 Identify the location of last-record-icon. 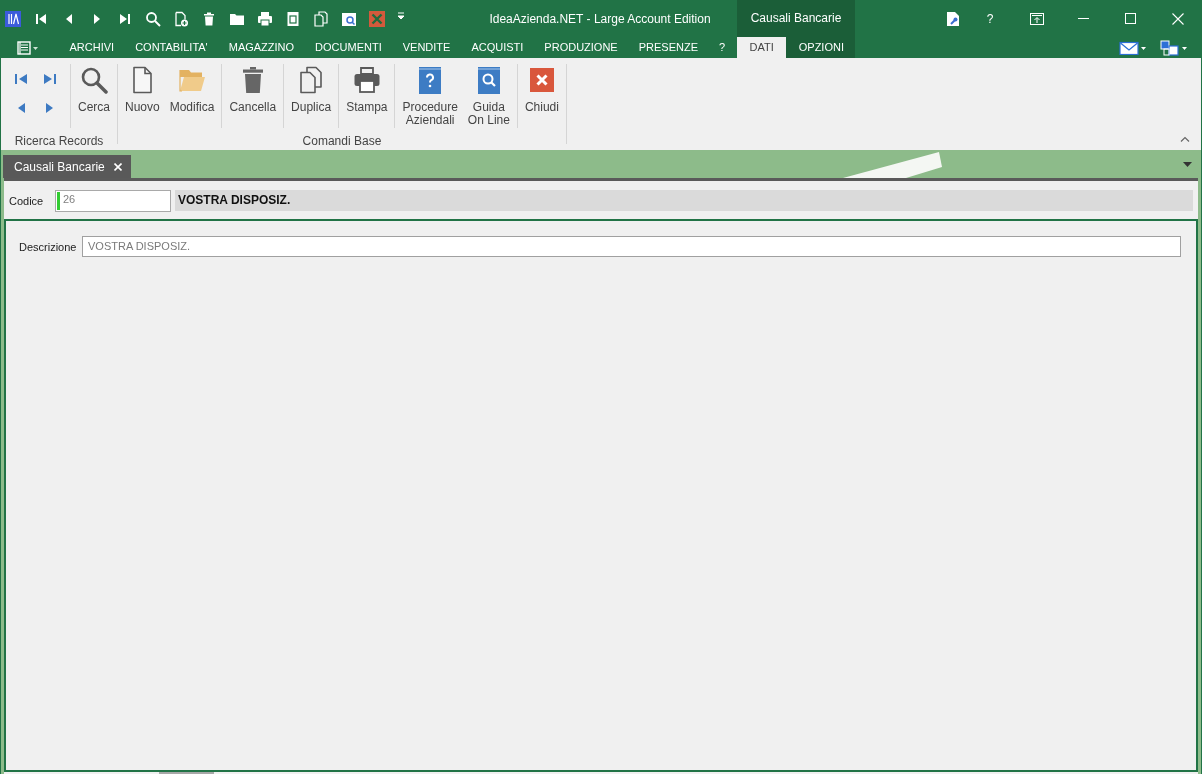
(50, 79).